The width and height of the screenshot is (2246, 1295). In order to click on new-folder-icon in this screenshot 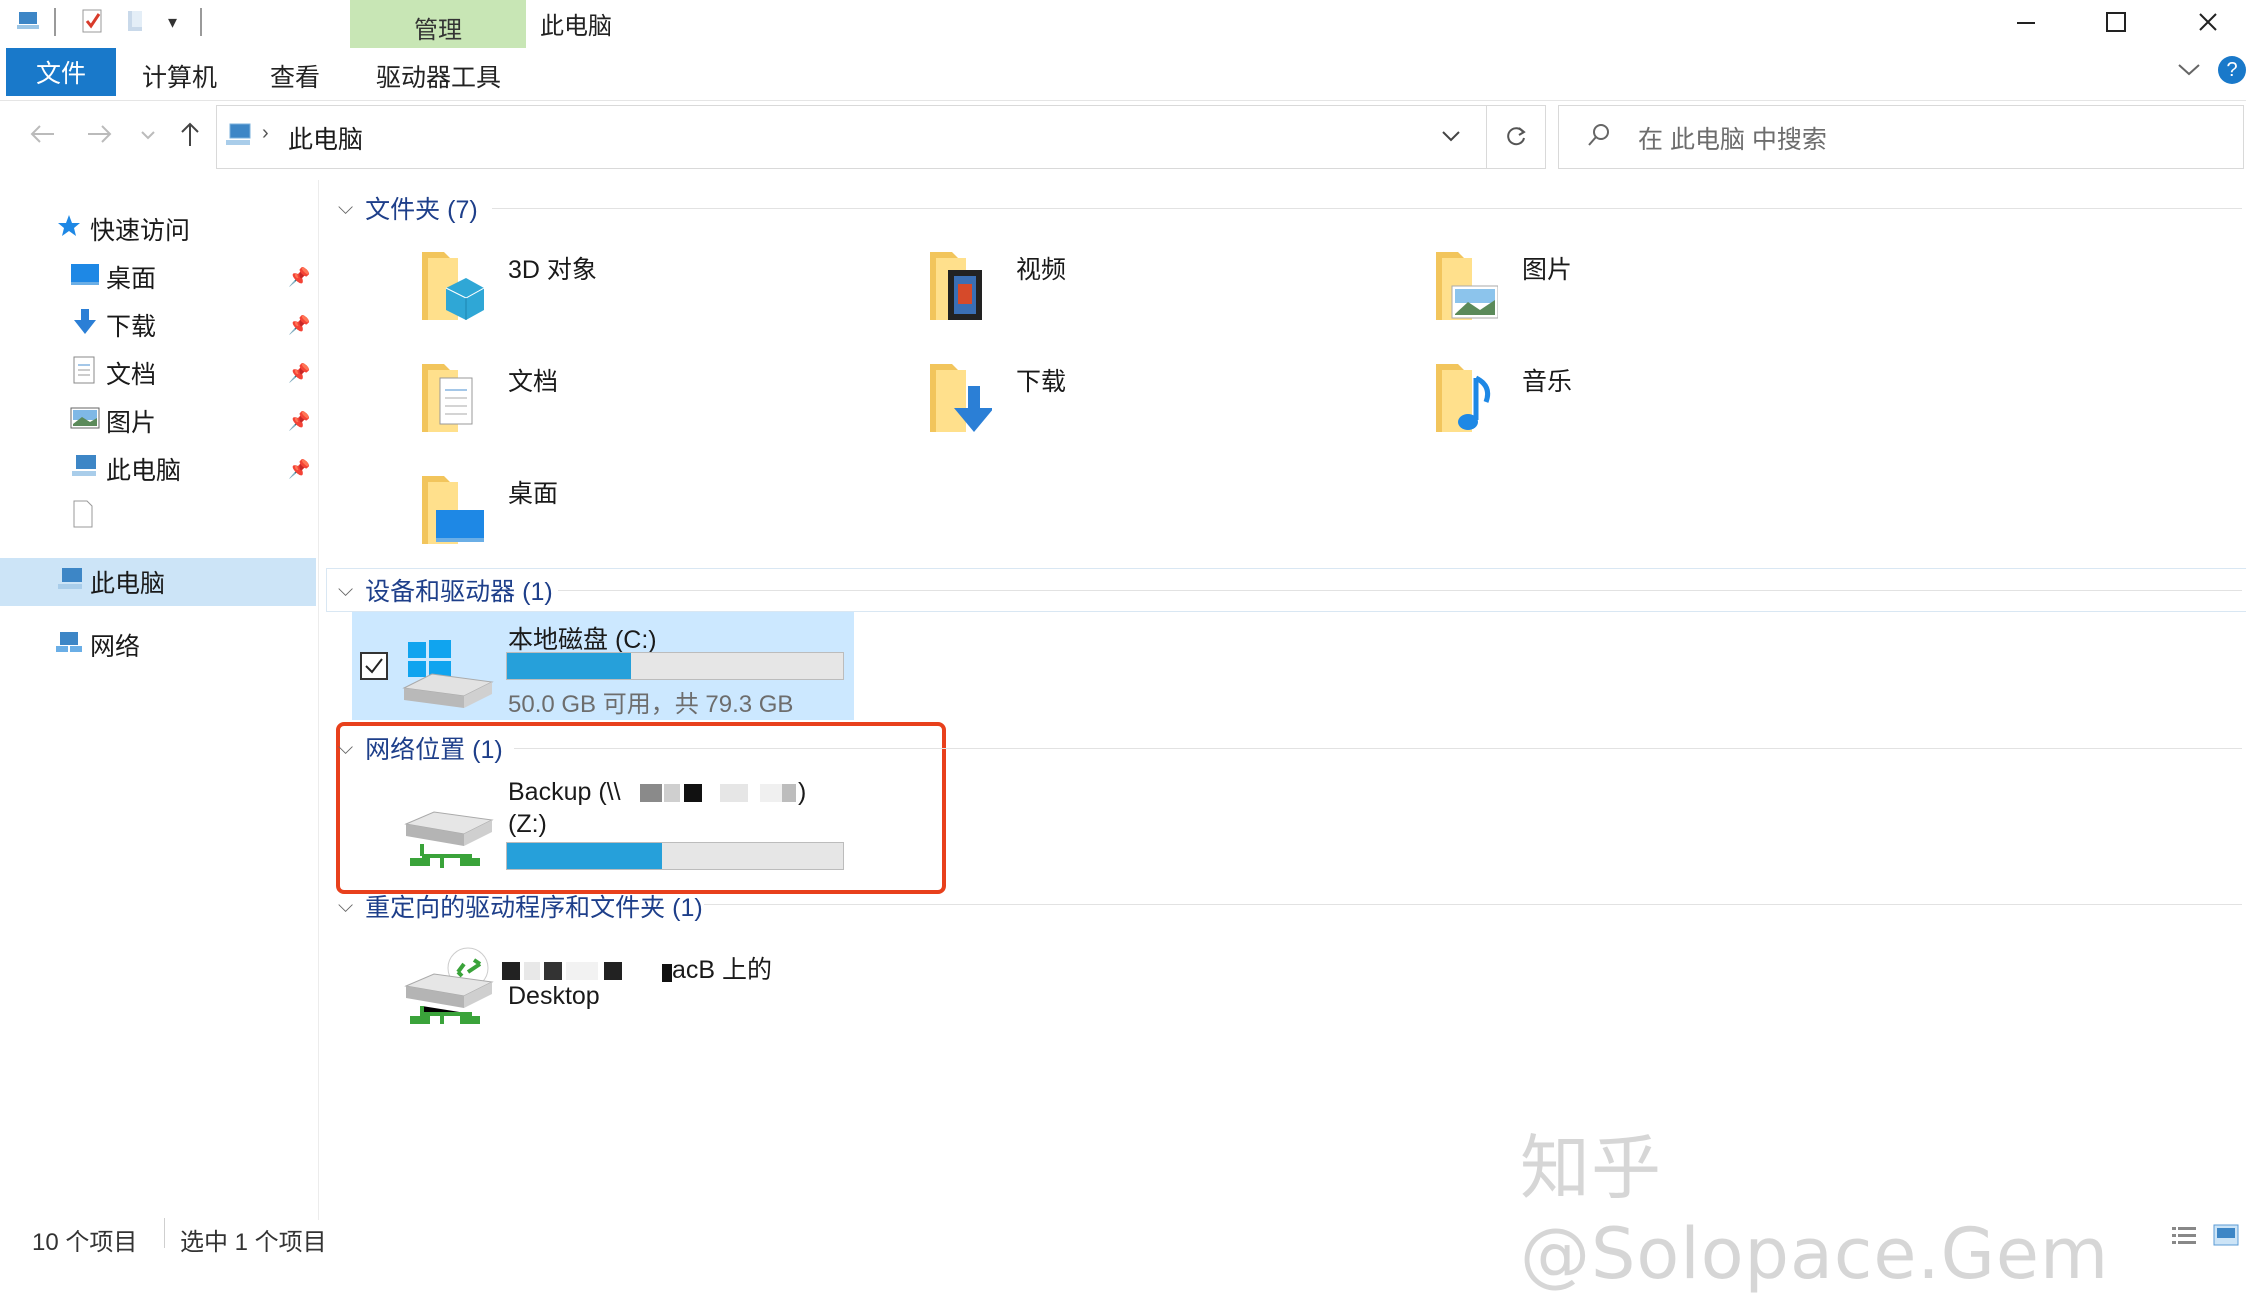, I will do `click(137, 21)`.